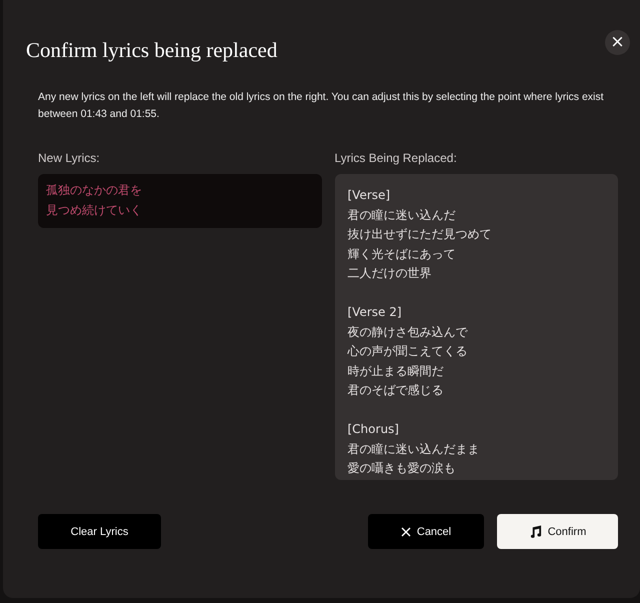 The height and width of the screenshot is (603, 640). What do you see at coordinates (402, 468) in the screenshot?
I see `lyric-line: 愛の囁きも愛の涙も` at bounding box center [402, 468].